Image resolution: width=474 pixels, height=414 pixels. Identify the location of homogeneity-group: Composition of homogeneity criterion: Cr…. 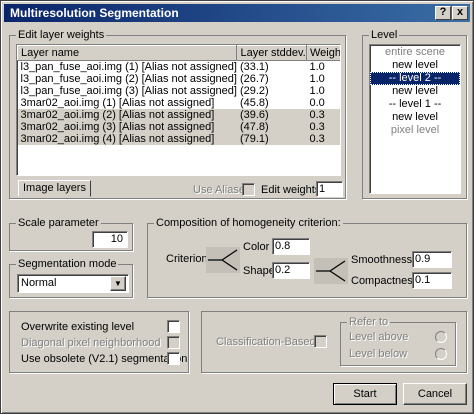
(307, 257).